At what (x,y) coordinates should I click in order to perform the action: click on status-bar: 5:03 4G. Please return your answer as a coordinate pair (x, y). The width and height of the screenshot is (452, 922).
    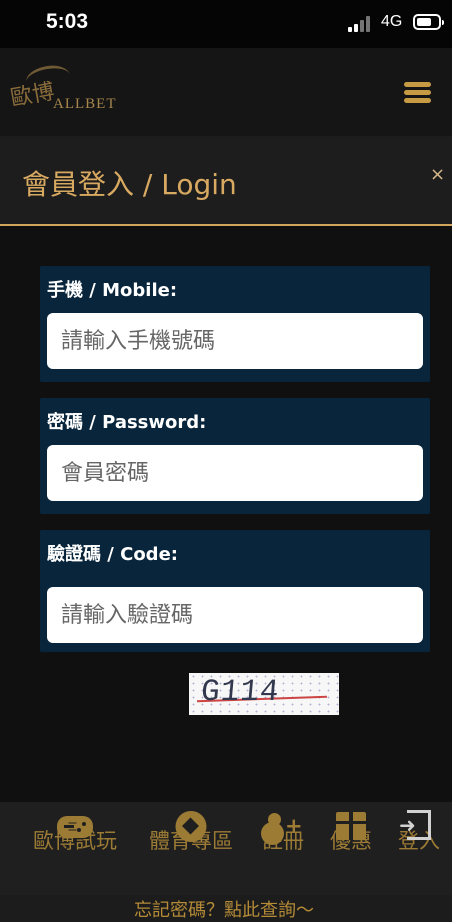
    Looking at the image, I should click on (226, 24).